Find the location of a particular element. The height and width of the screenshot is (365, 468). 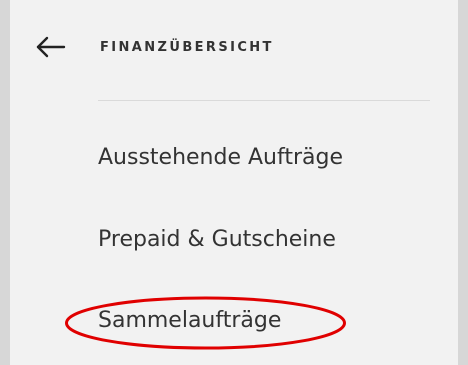

arrow-left-icon is located at coordinates (50, 47).